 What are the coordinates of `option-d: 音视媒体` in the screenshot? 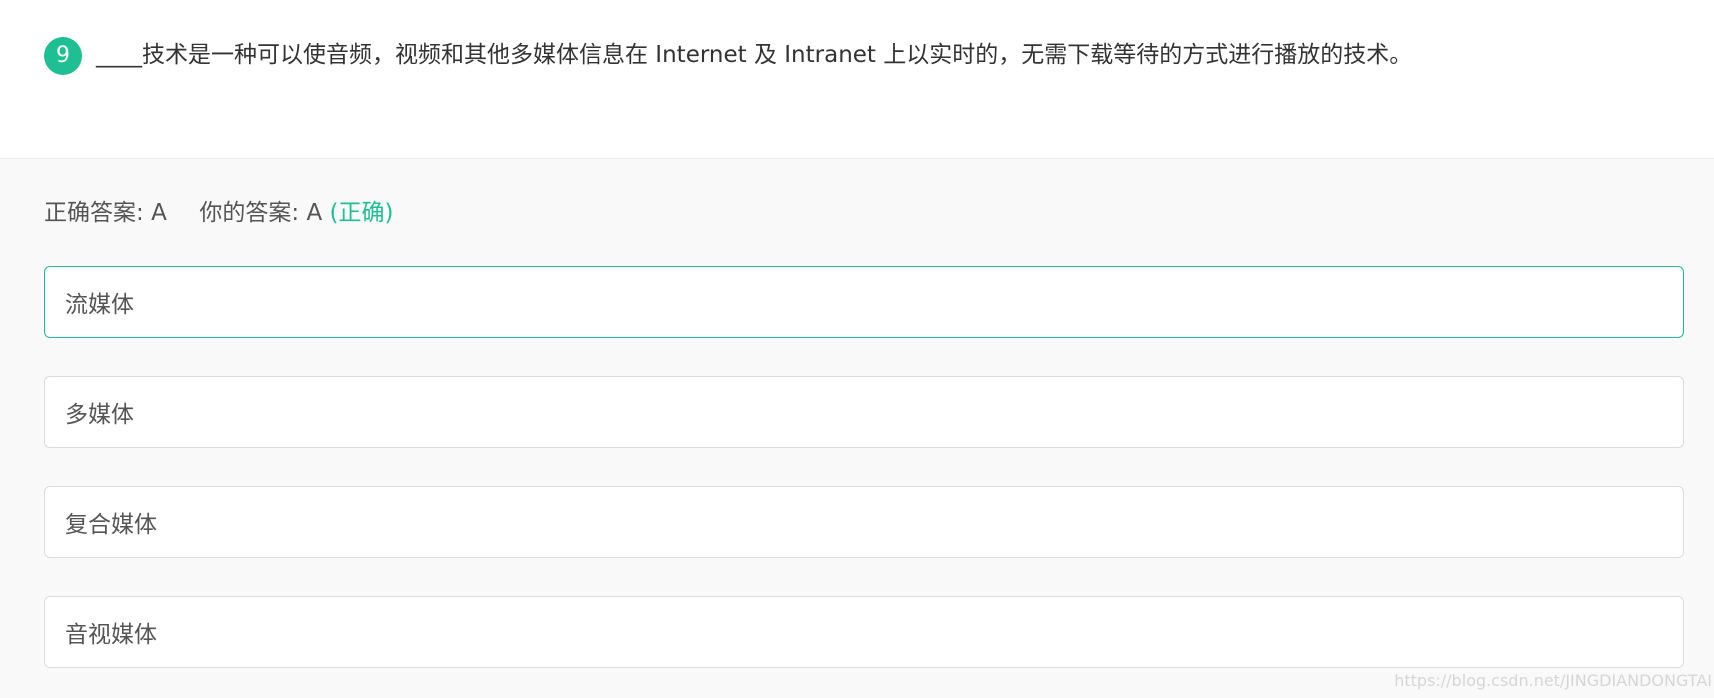 It's located at (864, 632).